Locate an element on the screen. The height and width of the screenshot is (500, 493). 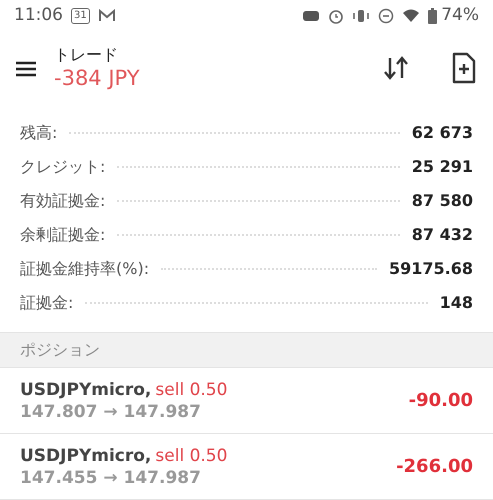
position-row: USDJPYmicro, sell 0.50 147.455 → 147.987 -266.00 is located at coordinates (246, 467).